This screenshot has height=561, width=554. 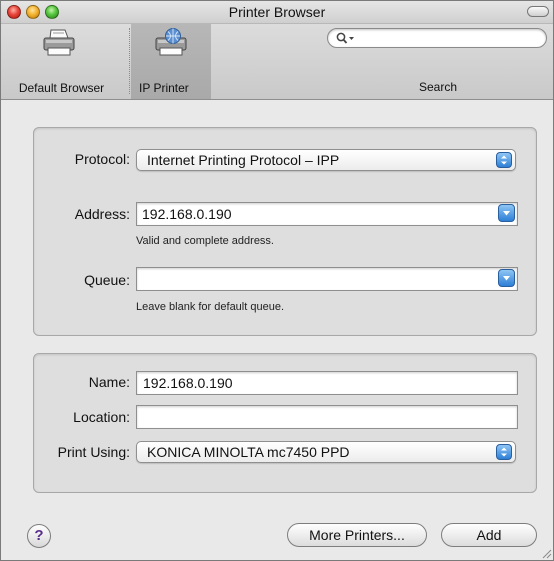 I want to click on default-browser-button: Default Browser, so click(x=61, y=61).